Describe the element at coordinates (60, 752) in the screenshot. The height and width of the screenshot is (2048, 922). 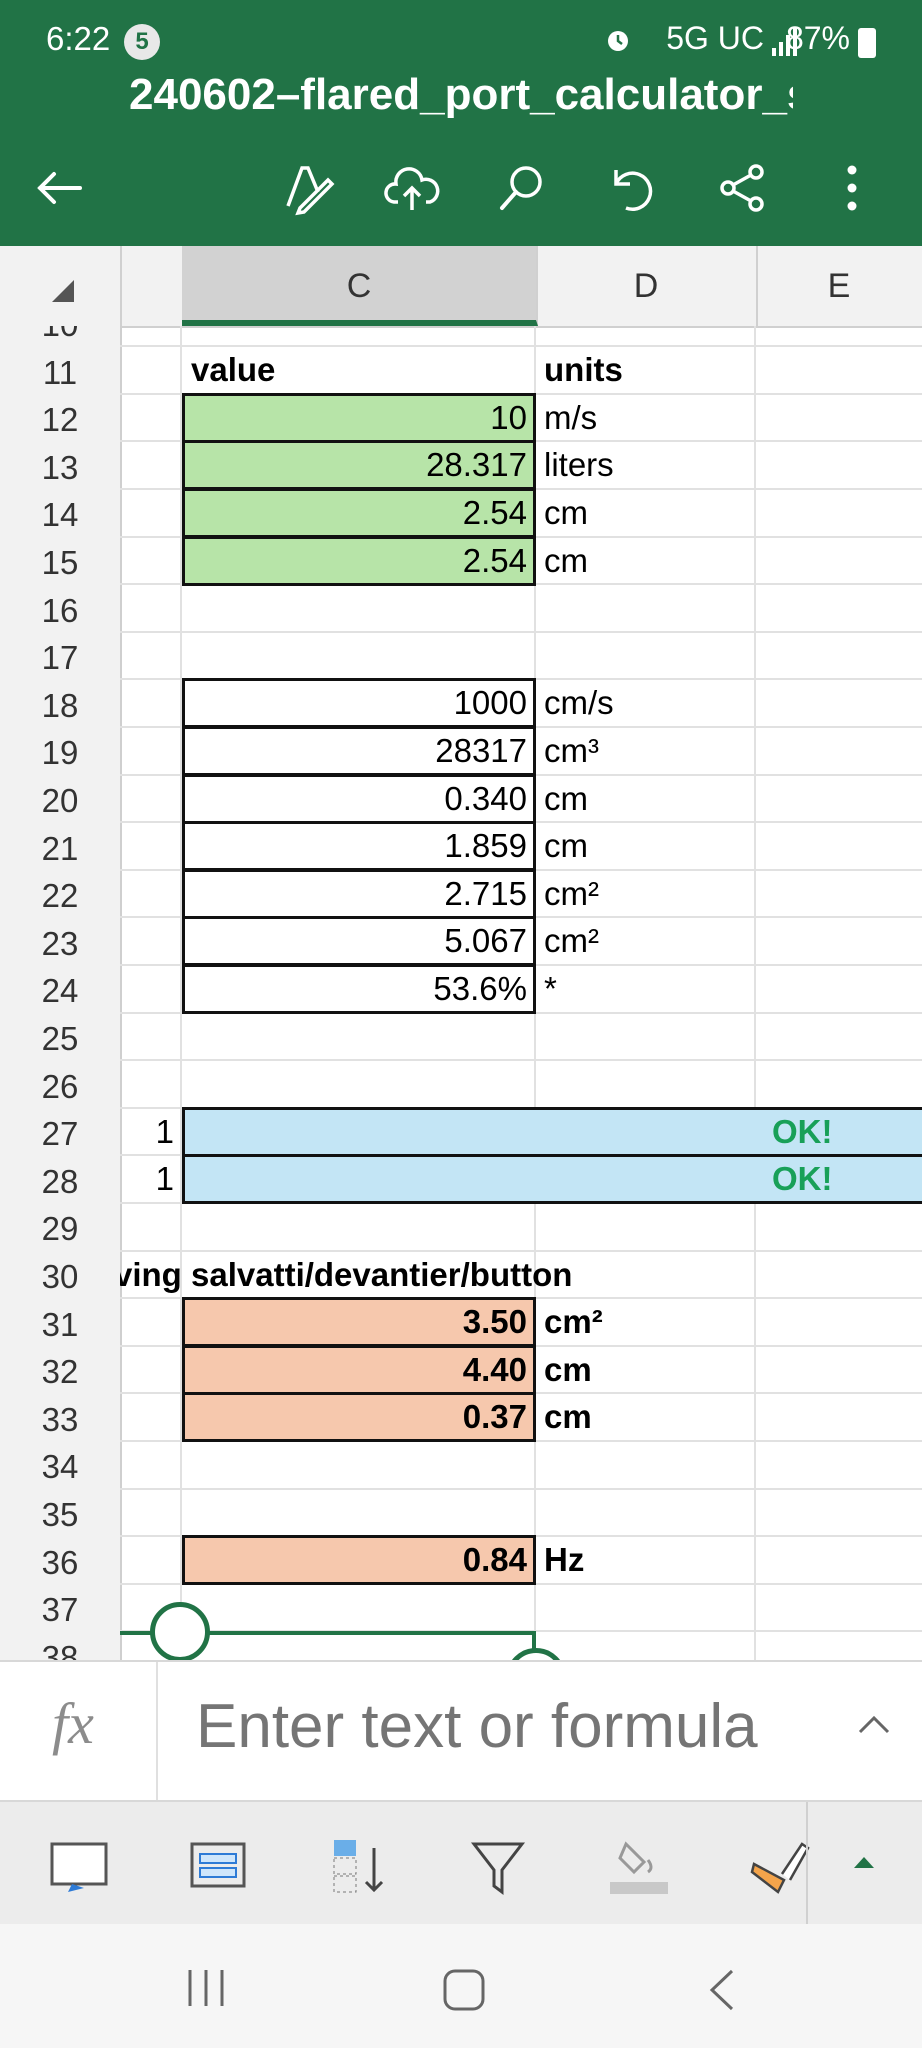
I see `row-number: 19` at that location.